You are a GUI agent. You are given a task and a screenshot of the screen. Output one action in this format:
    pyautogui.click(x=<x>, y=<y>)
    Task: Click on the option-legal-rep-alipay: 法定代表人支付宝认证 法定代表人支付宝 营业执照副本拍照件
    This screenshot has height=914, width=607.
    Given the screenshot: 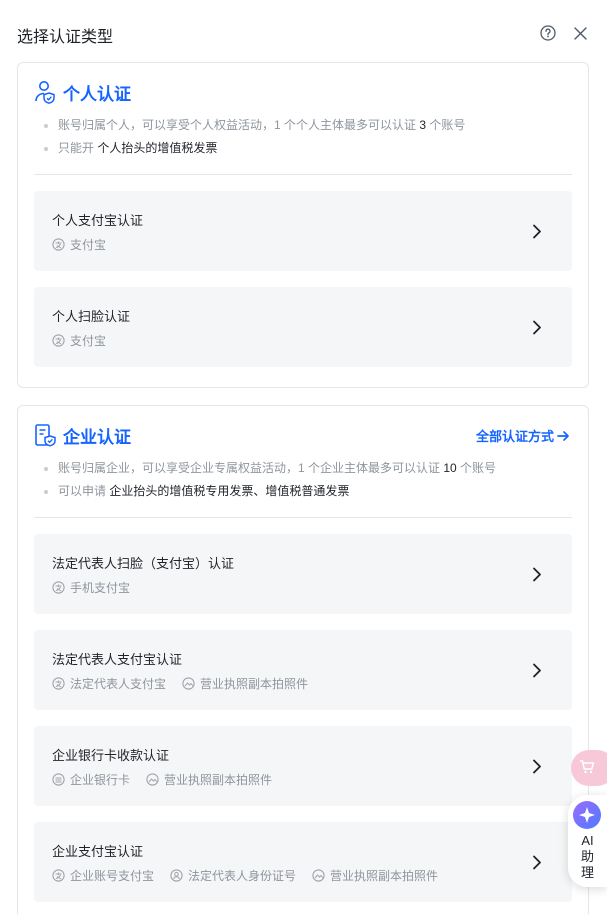 What is the action you would take?
    pyautogui.click(x=303, y=670)
    